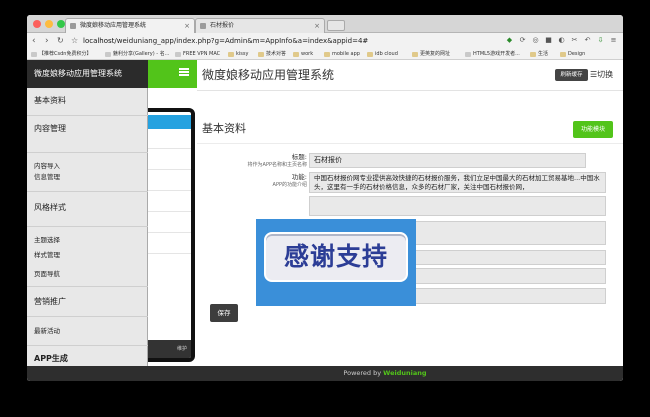 Image resolution: width=650 pixels, height=417 pixels. What do you see at coordinates (87, 235) in the screenshot?
I see `sidebar-item-theme: 主题选择` at bounding box center [87, 235].